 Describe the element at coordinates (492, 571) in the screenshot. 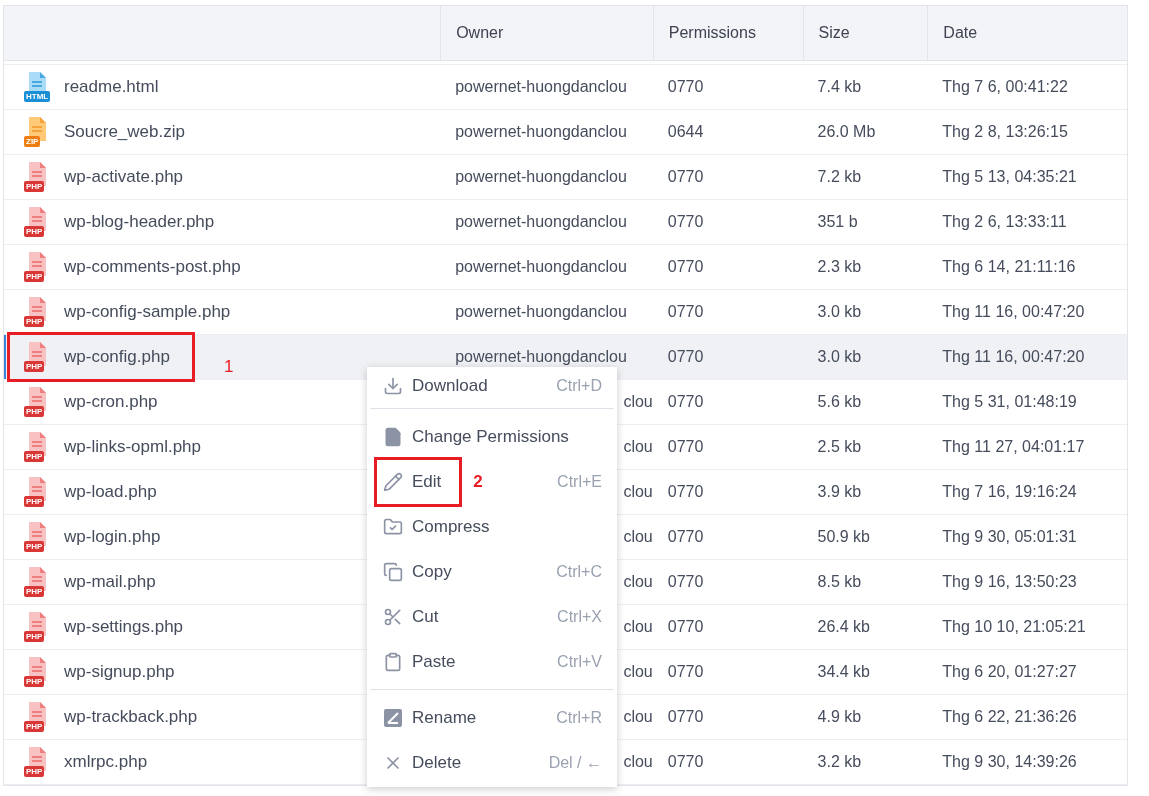

I see `menu-item: Copy Ctrl+C` at that location.